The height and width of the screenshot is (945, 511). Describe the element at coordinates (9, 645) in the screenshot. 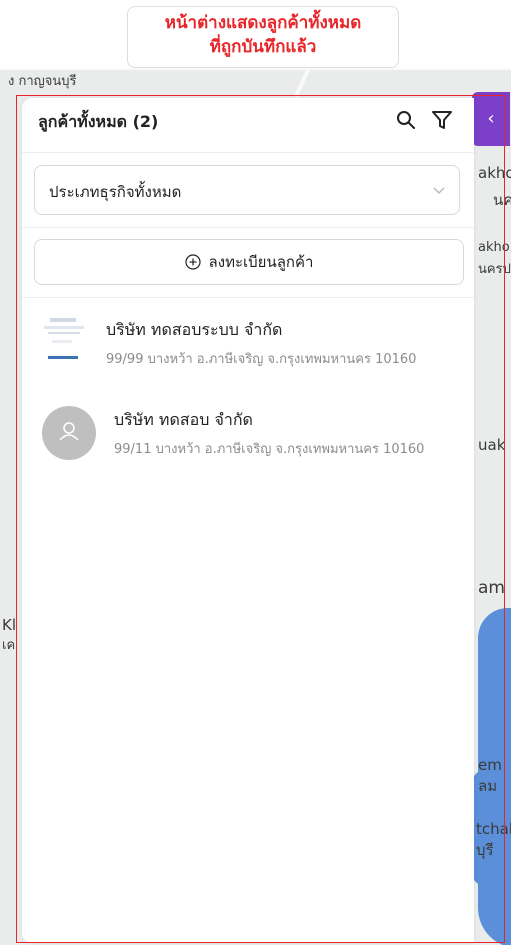

I see `map-label: เค` at that location.